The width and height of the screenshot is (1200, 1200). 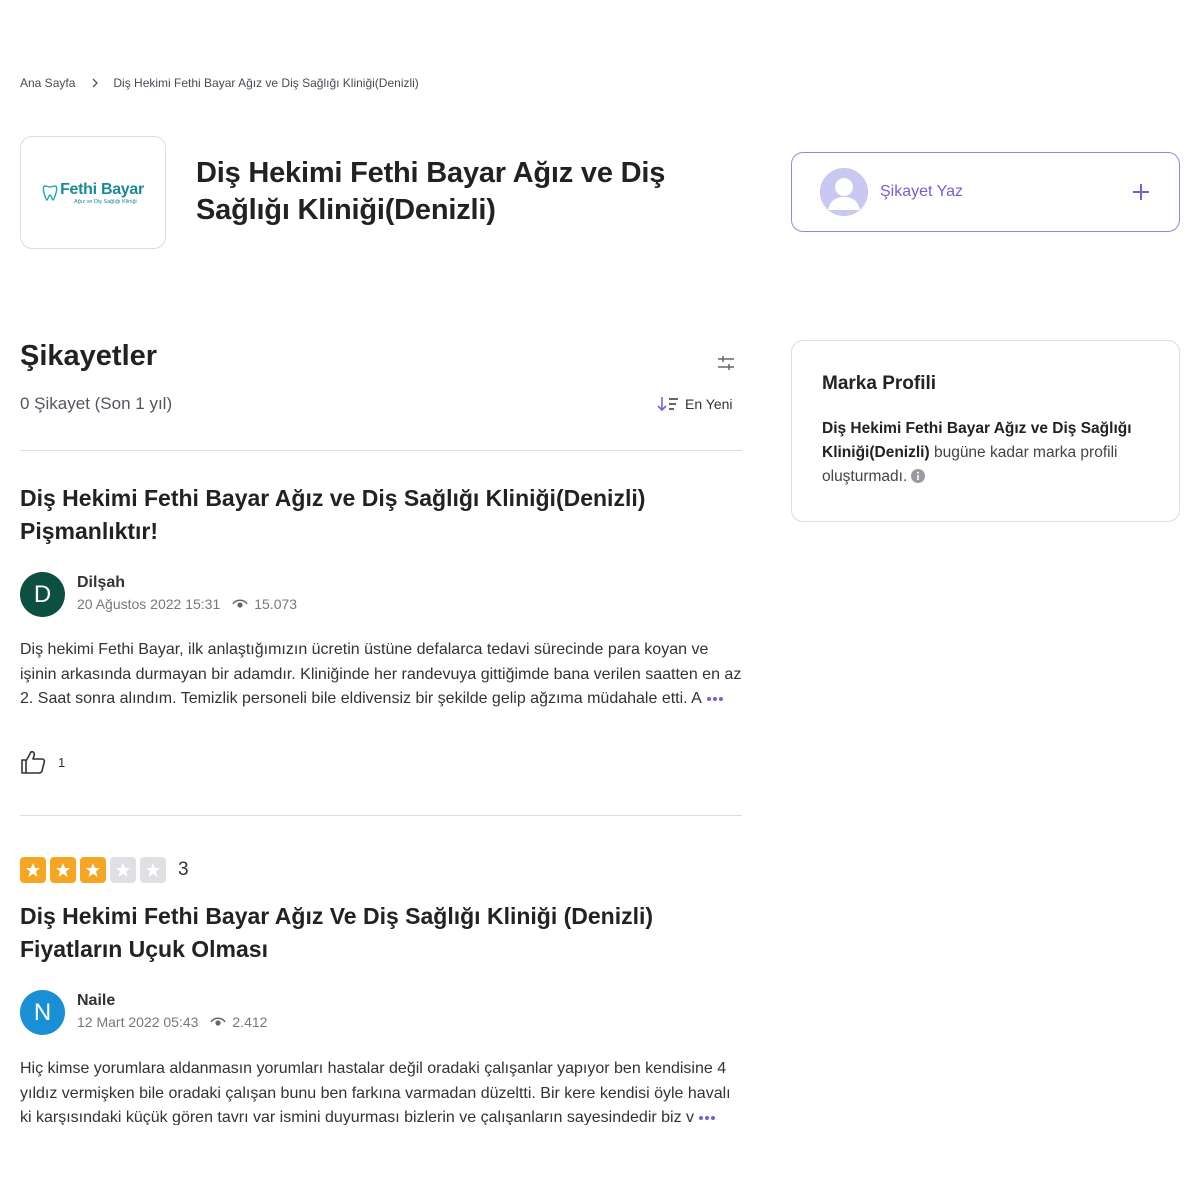 I want to click on sort-button: En Yeni, so click(x=695, y=404).